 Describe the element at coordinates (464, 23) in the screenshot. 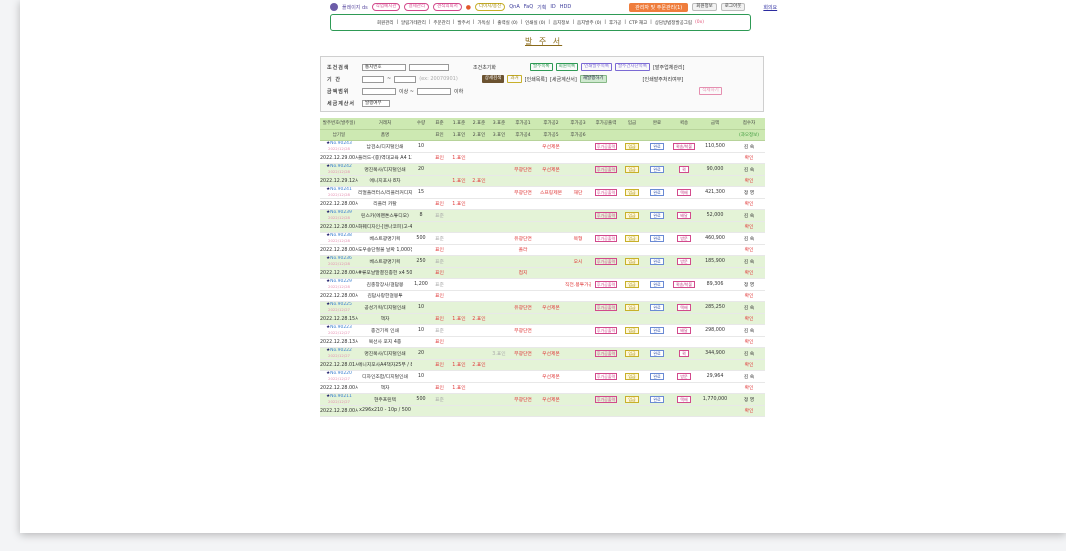

I see `menu-item: 발주서` at that location.